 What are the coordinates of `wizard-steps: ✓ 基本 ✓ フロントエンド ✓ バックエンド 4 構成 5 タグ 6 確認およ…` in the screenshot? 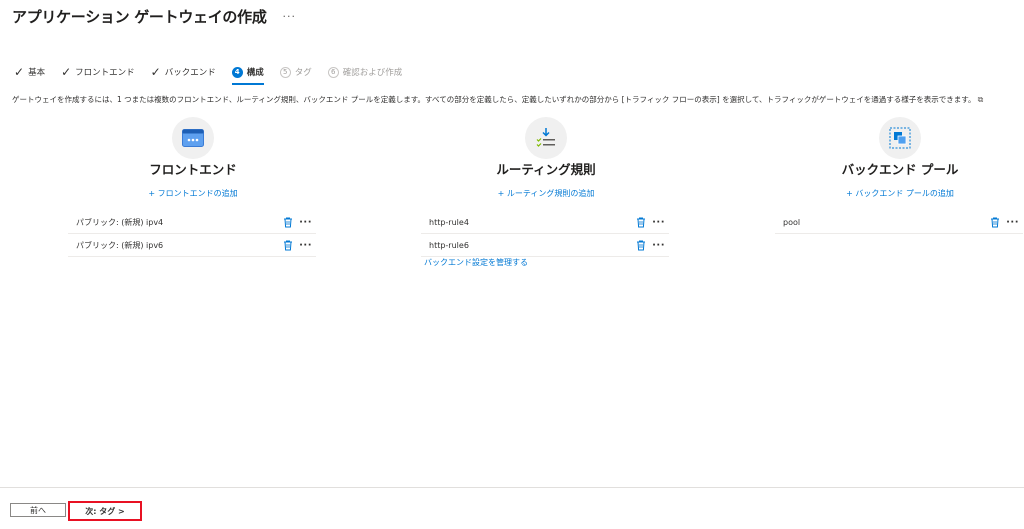 It's located at (216, 74).